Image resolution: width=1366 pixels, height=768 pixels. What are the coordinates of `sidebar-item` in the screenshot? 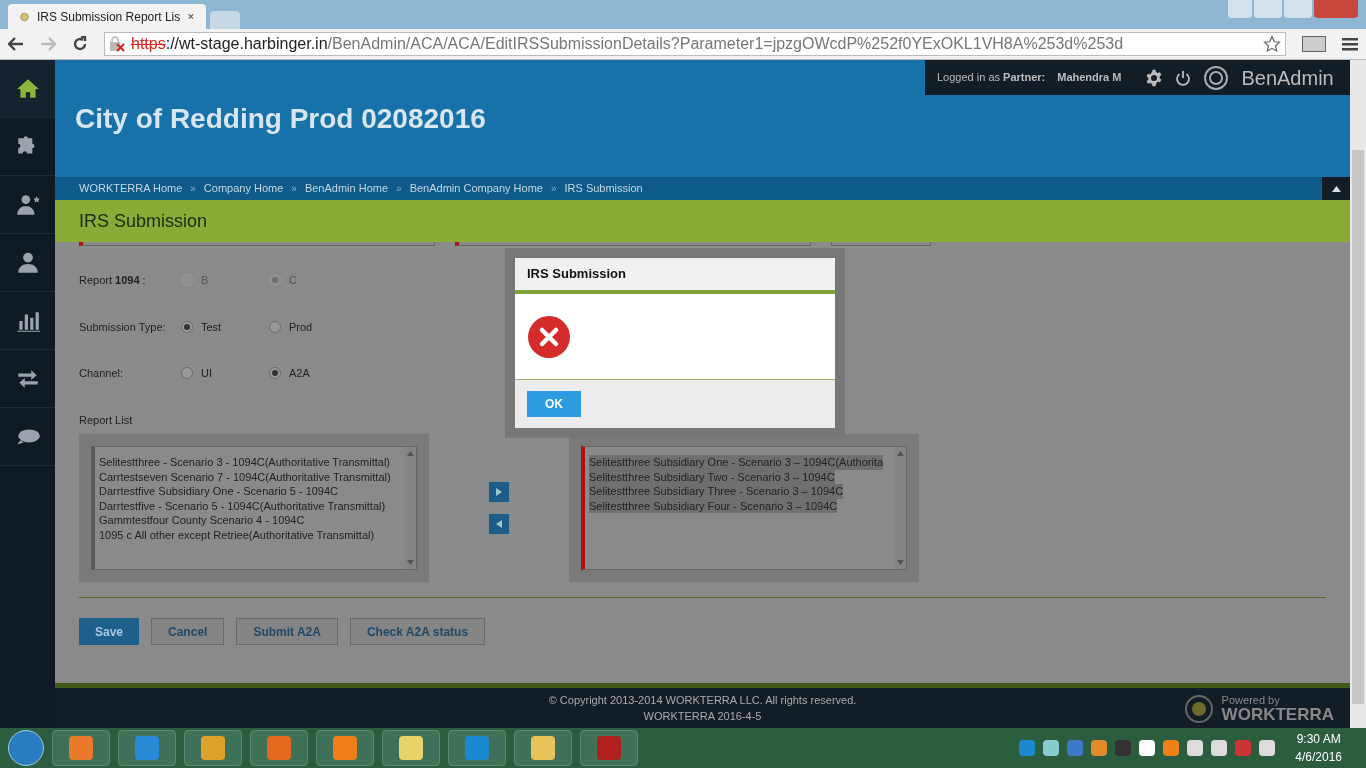 It's located at (27, 89).